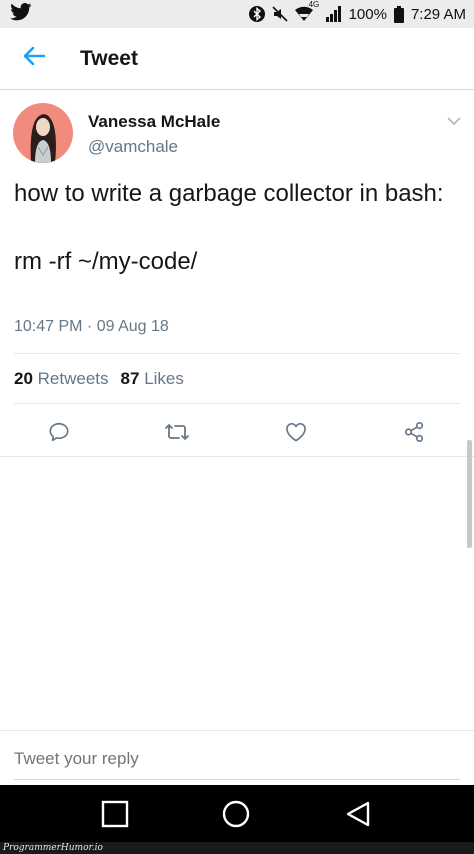 This screenshot has height=854, width=474. Describe the element at coordinates (367, 14) in the screenshot. I see `battery-percent: 100%` at that location.